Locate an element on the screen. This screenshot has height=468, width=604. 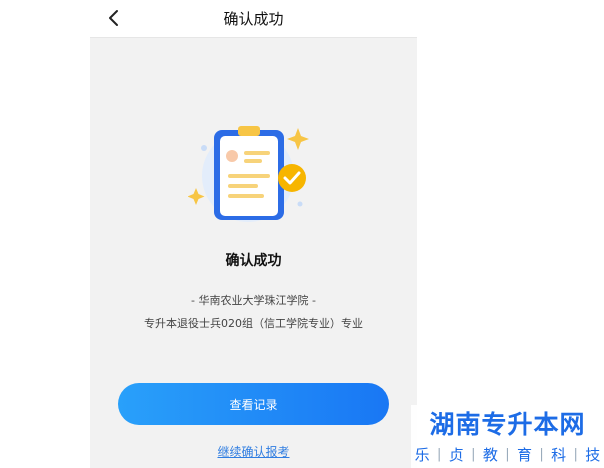
continue-confirm-link: 继续确认报考 is located at coordinates (253, 451).